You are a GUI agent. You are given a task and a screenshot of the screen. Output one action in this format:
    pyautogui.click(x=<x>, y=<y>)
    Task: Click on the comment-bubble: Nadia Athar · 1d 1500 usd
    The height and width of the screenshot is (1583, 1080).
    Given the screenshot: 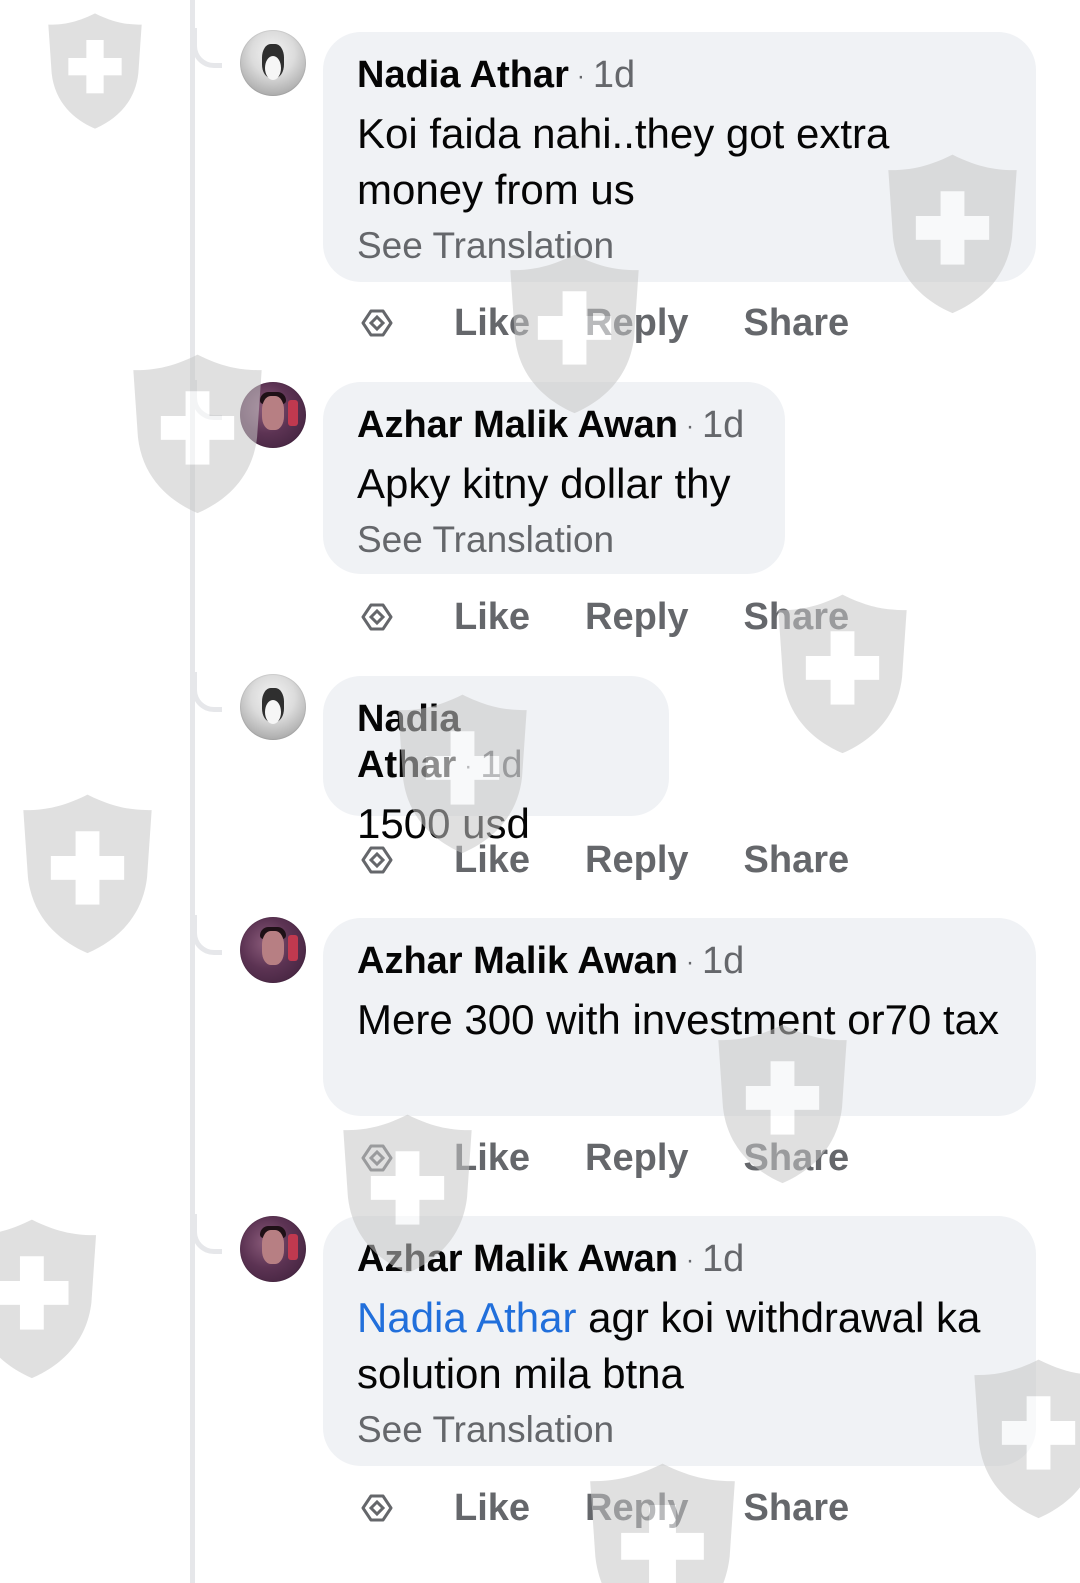 What is the action you would take?
    pyautogui.click(x=496, y=761)
    